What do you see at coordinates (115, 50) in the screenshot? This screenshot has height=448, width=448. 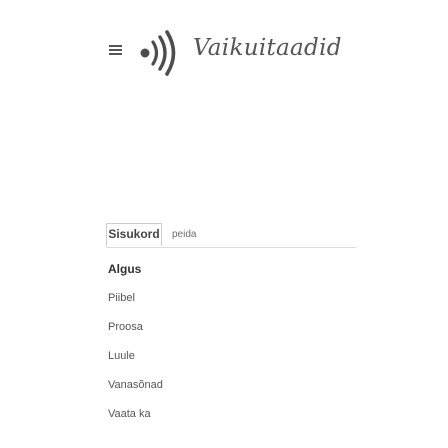 I see `hamburger-menu-icon` at bounding box center [115, 50].